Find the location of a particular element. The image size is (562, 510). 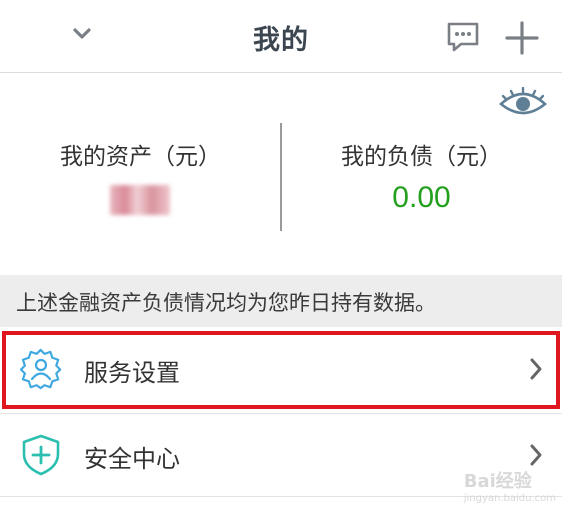

watermark: Bai经验 jingyan.baidu.com is located at coordinates (510, 485).